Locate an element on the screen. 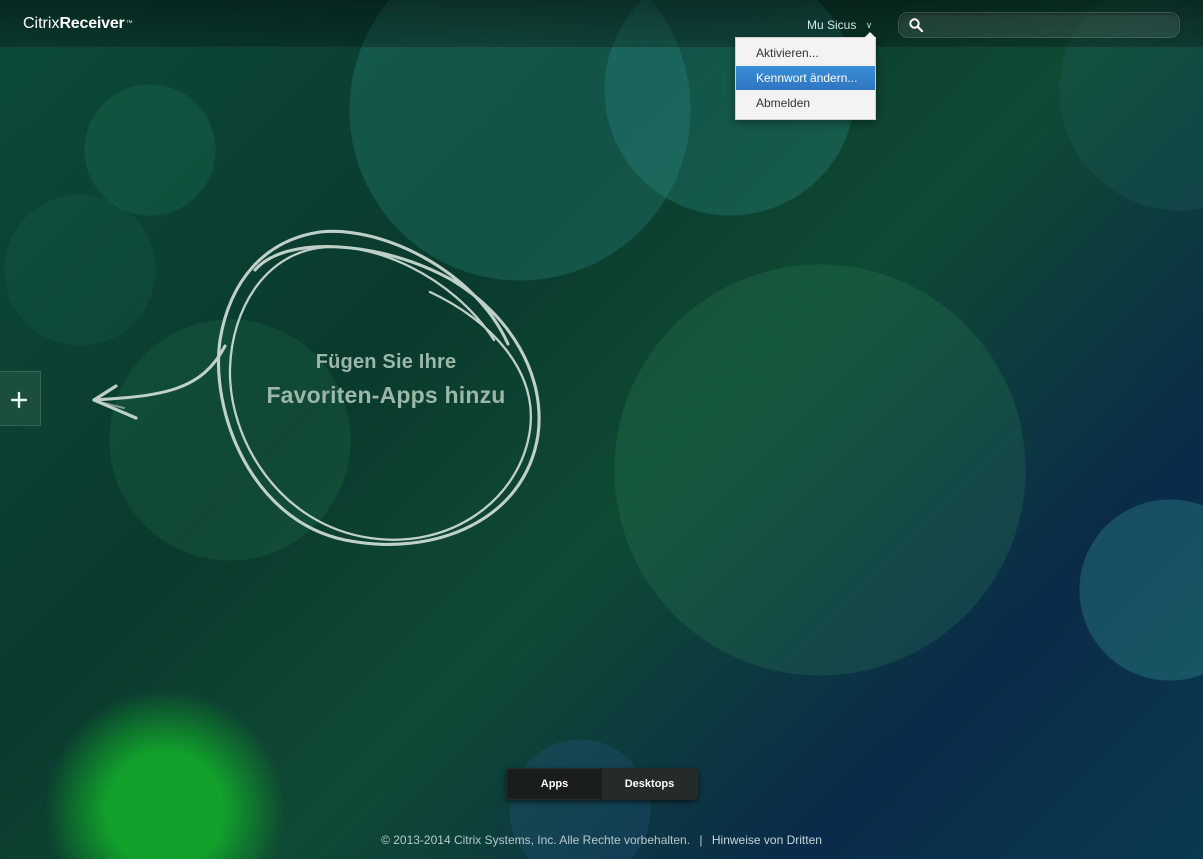 The height and width of the screenshot is (859, 1203). hint-line-2: Favoriten-Apps hinzu is located at coordinates (386, 395).